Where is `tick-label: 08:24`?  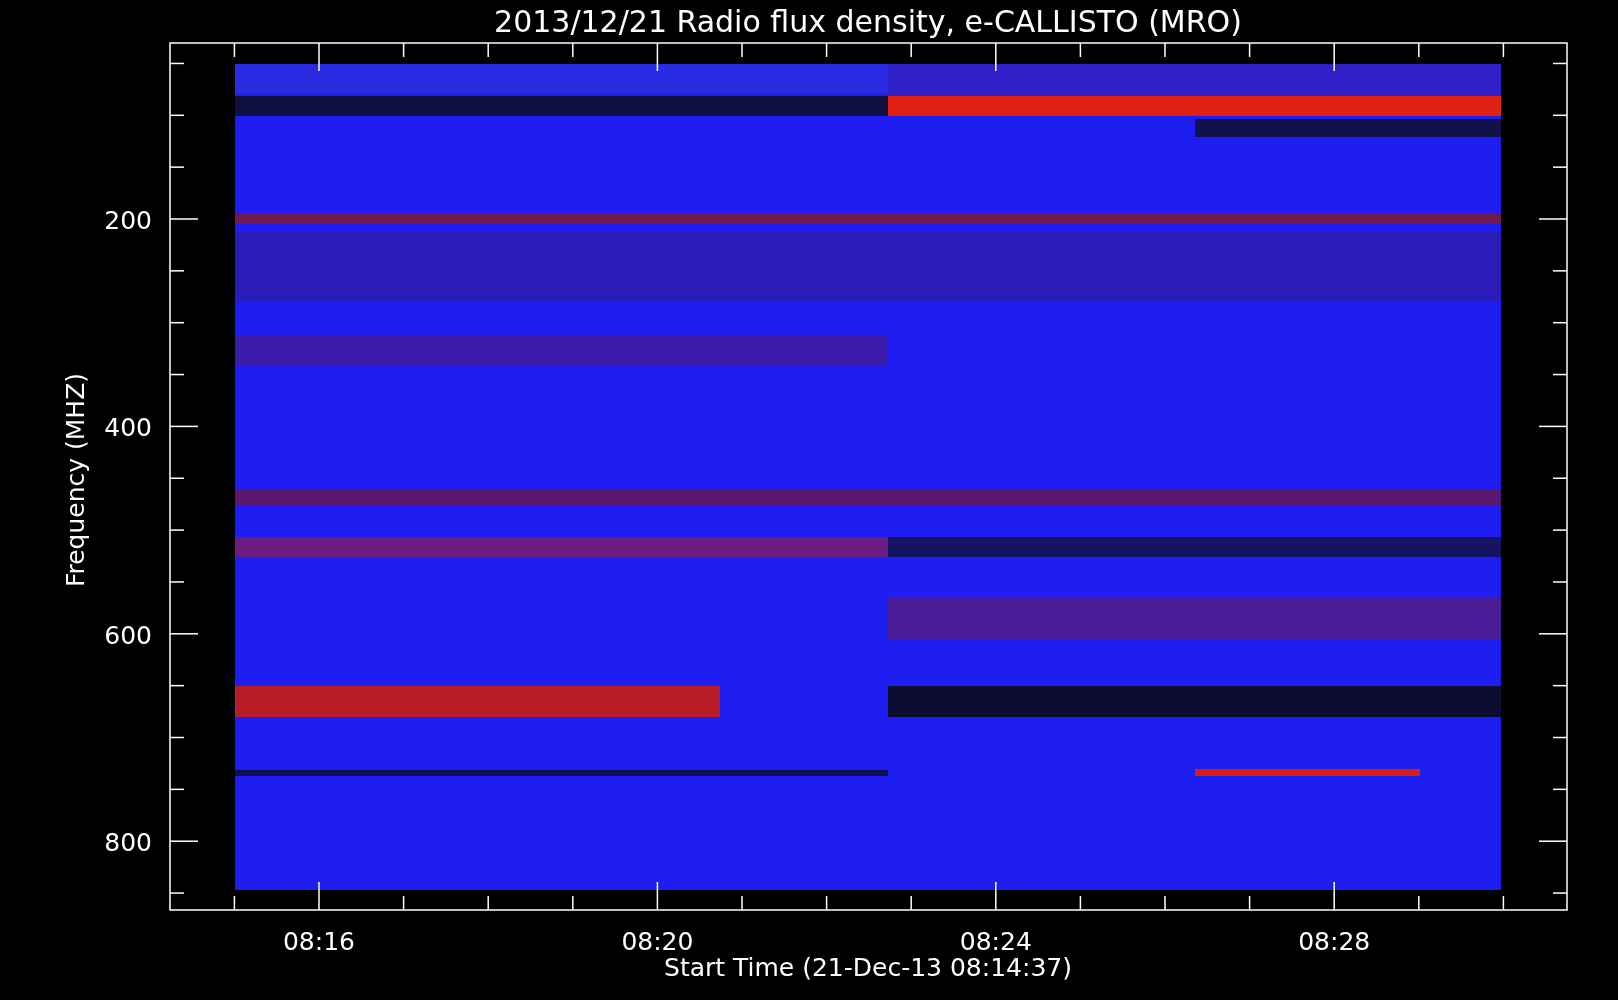 tick-label: 08:24 is located at coordinates (995, 941).